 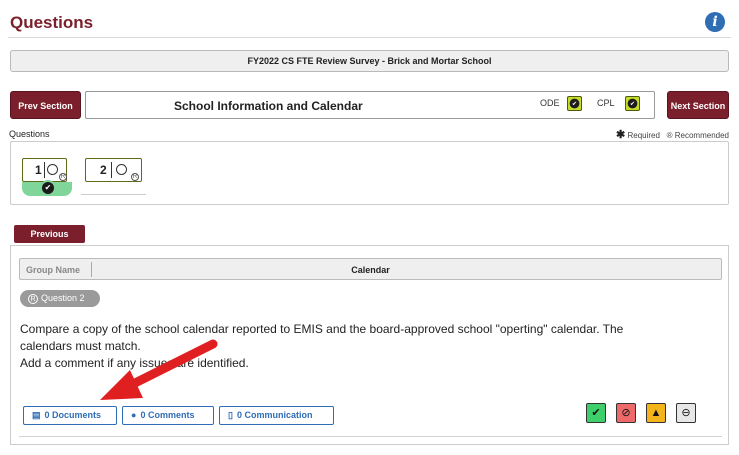 I want to click on group-name-value: Calendar, so click(x=370, y=270).